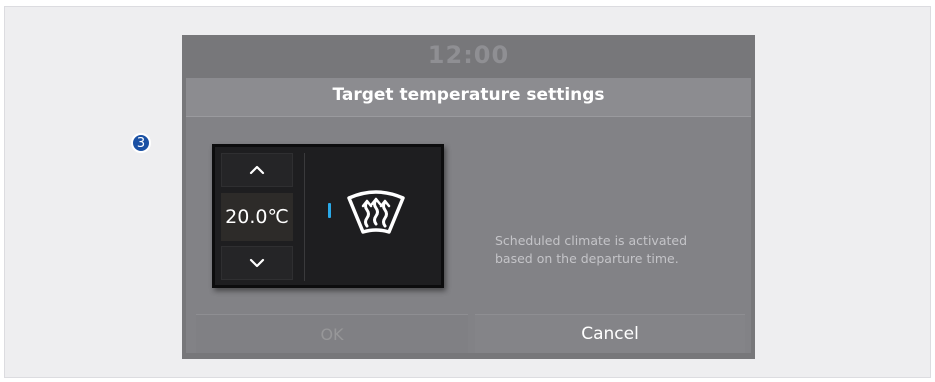 The image size is (935, 382). I want to click on message-line: based on the departure time., so click(587, 258).